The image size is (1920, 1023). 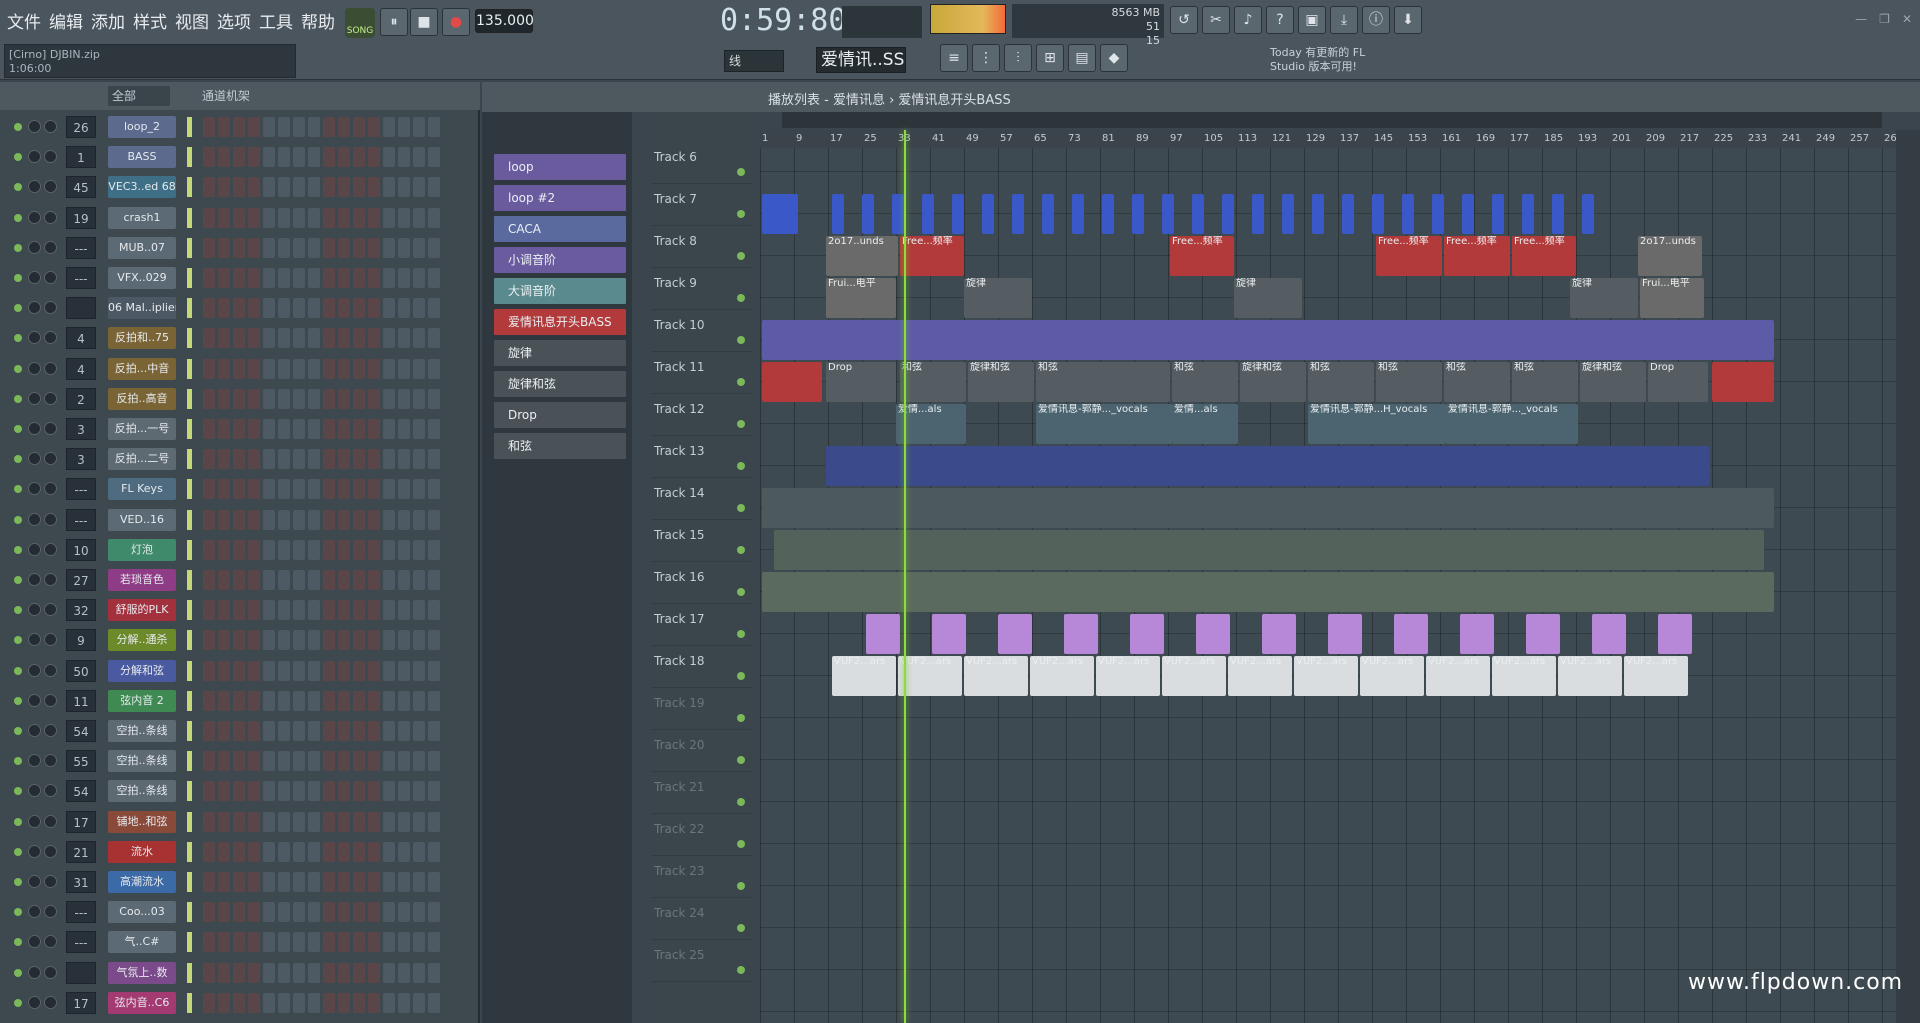 I want to click on playlist-clip, so click(x=1288, y=214).